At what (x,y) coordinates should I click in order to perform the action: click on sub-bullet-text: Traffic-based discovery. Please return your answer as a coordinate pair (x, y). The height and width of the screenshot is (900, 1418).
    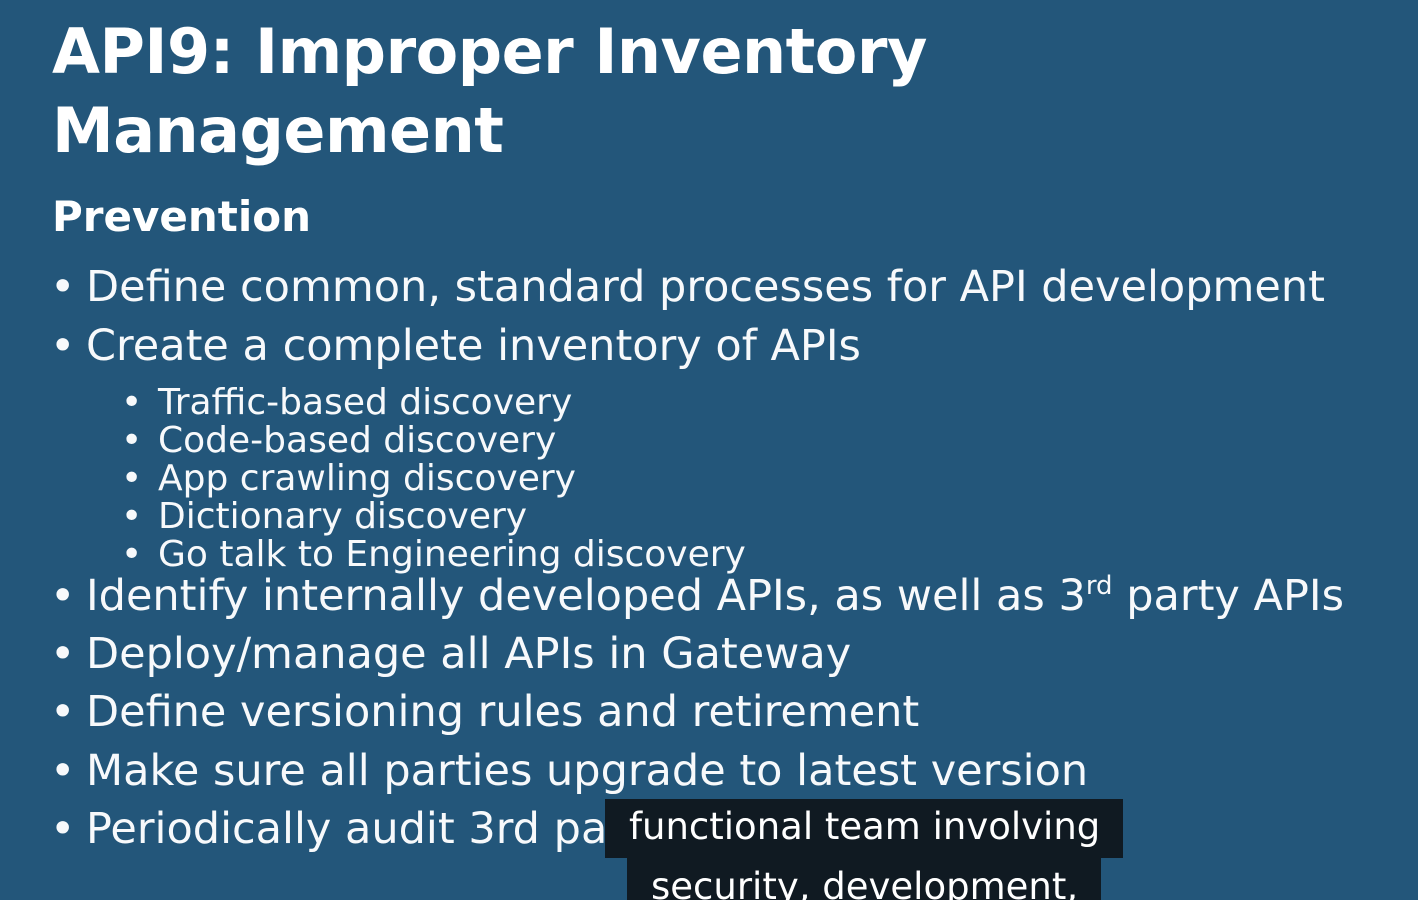
    Looking at the image, I should click on (365, 402).